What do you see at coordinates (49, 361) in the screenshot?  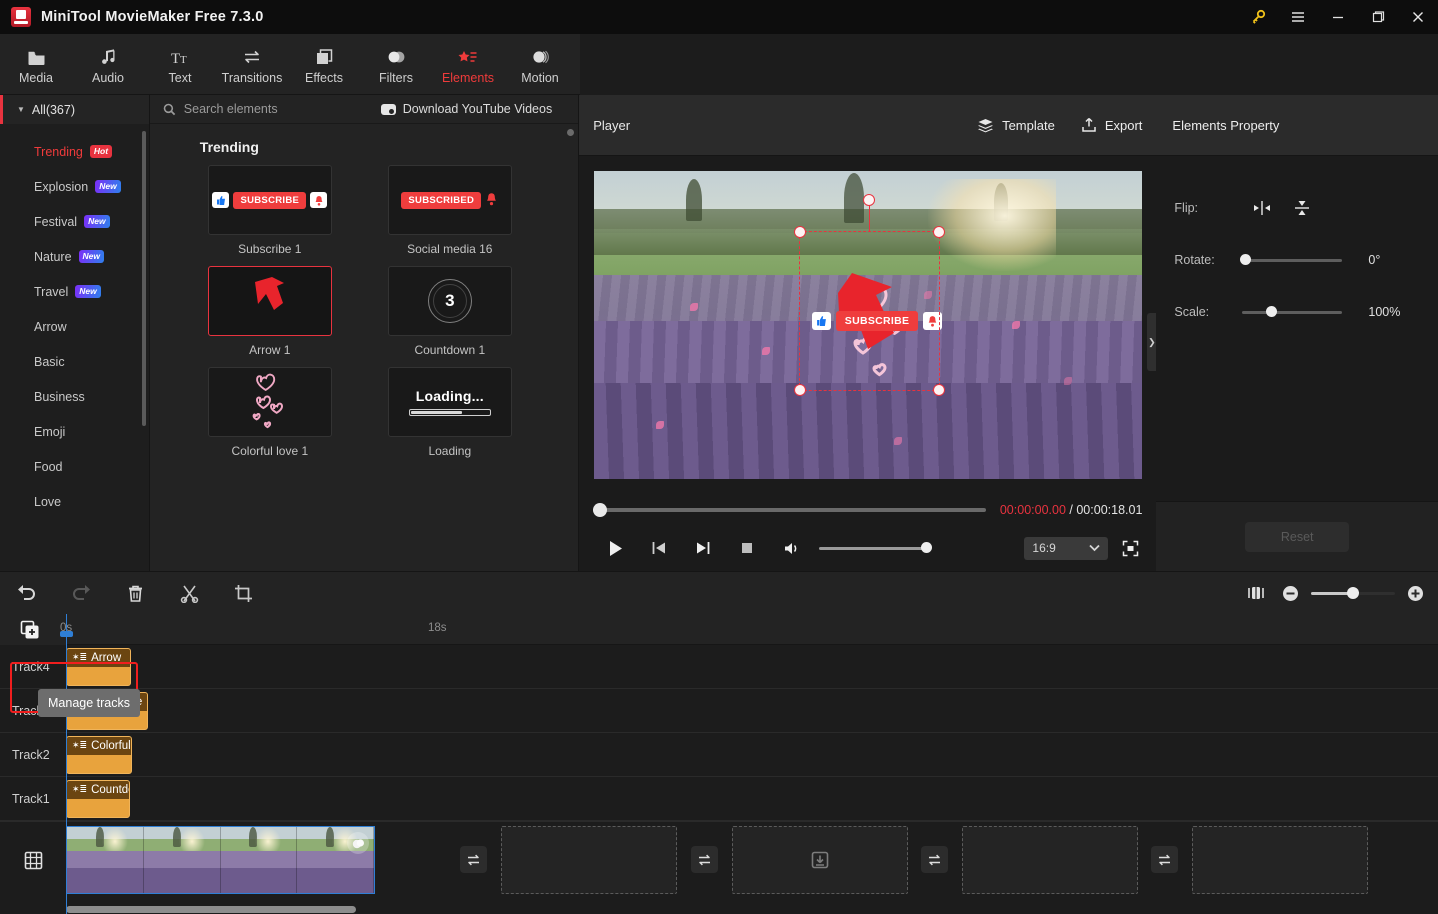 I see `category-label: Basic` at bounding box center [49, 361].